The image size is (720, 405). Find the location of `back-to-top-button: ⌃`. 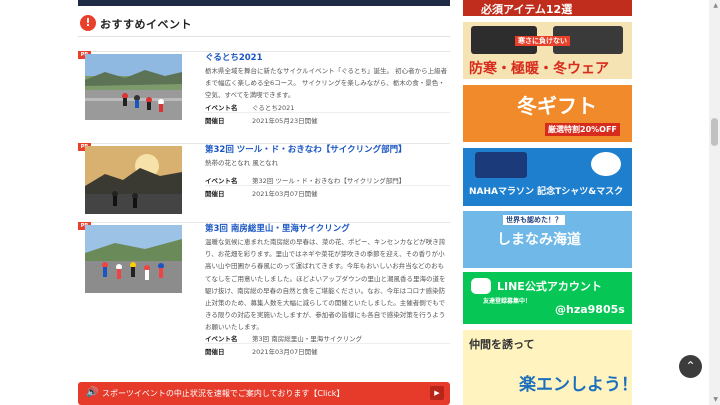

back-to-top-button: ⌃ is located at coordinates (690, 366).